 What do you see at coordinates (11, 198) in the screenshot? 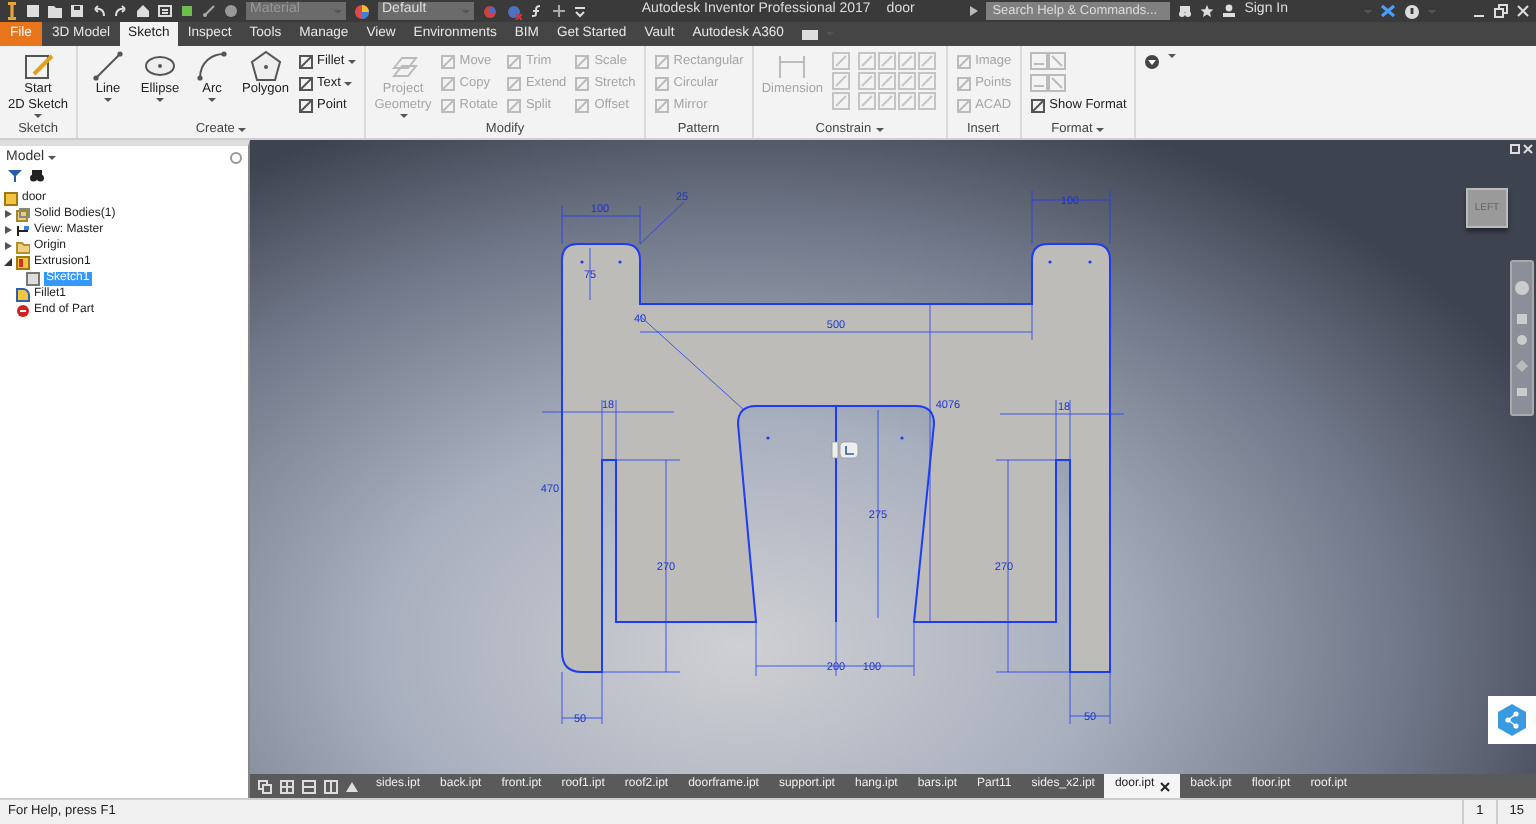
I see `part-icon` at bounding box center [11, 198].